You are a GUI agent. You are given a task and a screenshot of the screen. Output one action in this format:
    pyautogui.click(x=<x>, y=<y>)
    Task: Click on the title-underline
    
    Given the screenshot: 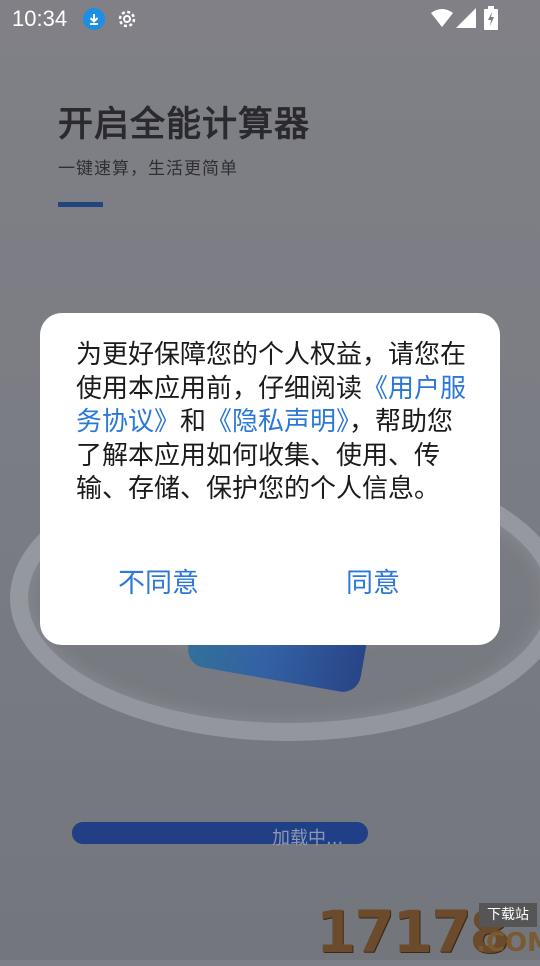 What is the action you would take?
    pyautogui.click(x=80, y=204)
    